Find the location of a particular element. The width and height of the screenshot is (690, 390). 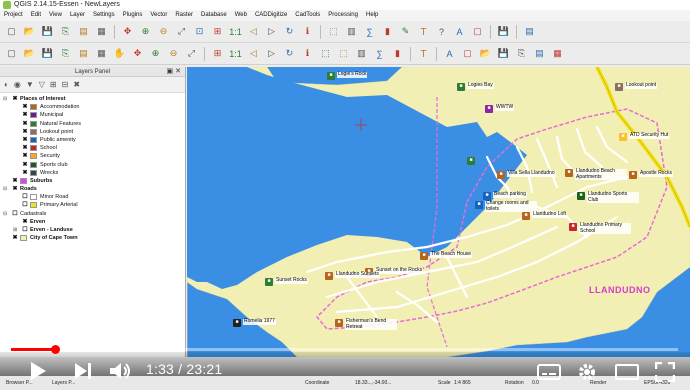

redo-icon: ▮ is located at coordinates (397, 53).